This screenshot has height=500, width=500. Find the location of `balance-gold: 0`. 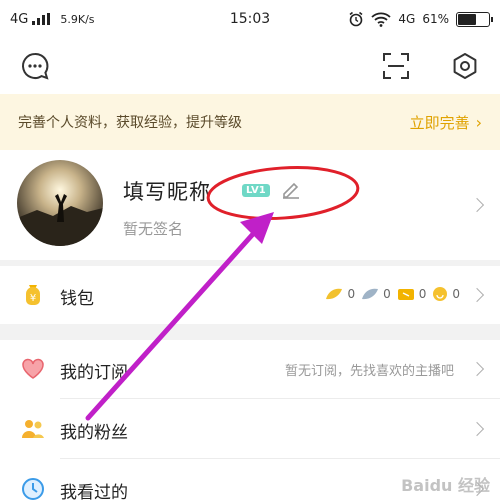

balance-gold: 0 is located at coordinates (351, 294).